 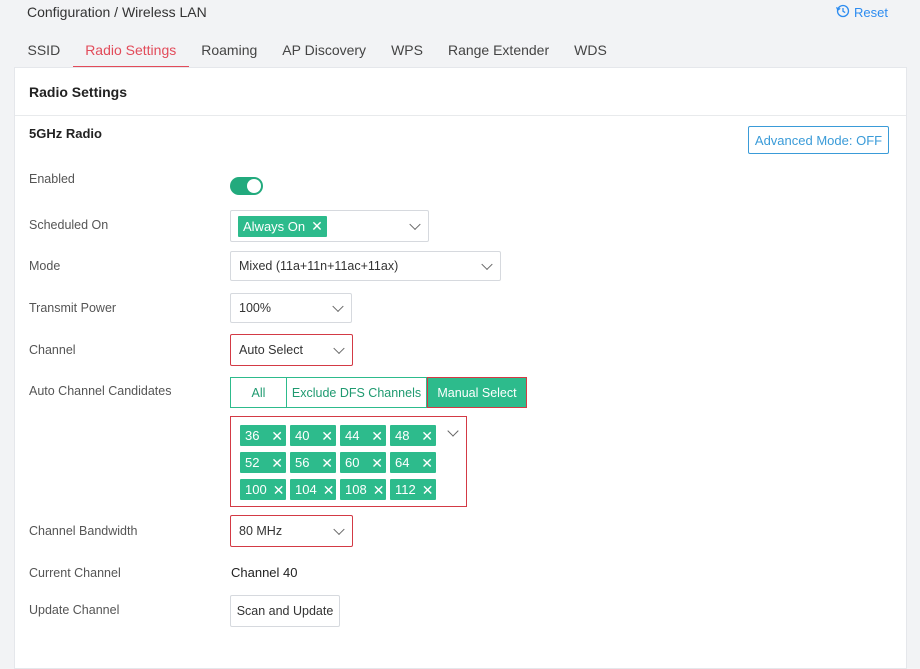 What do you see at coordinates (254, 186) in the screenshot?
I see `toggle-knob` at bounding box center [254, 186].